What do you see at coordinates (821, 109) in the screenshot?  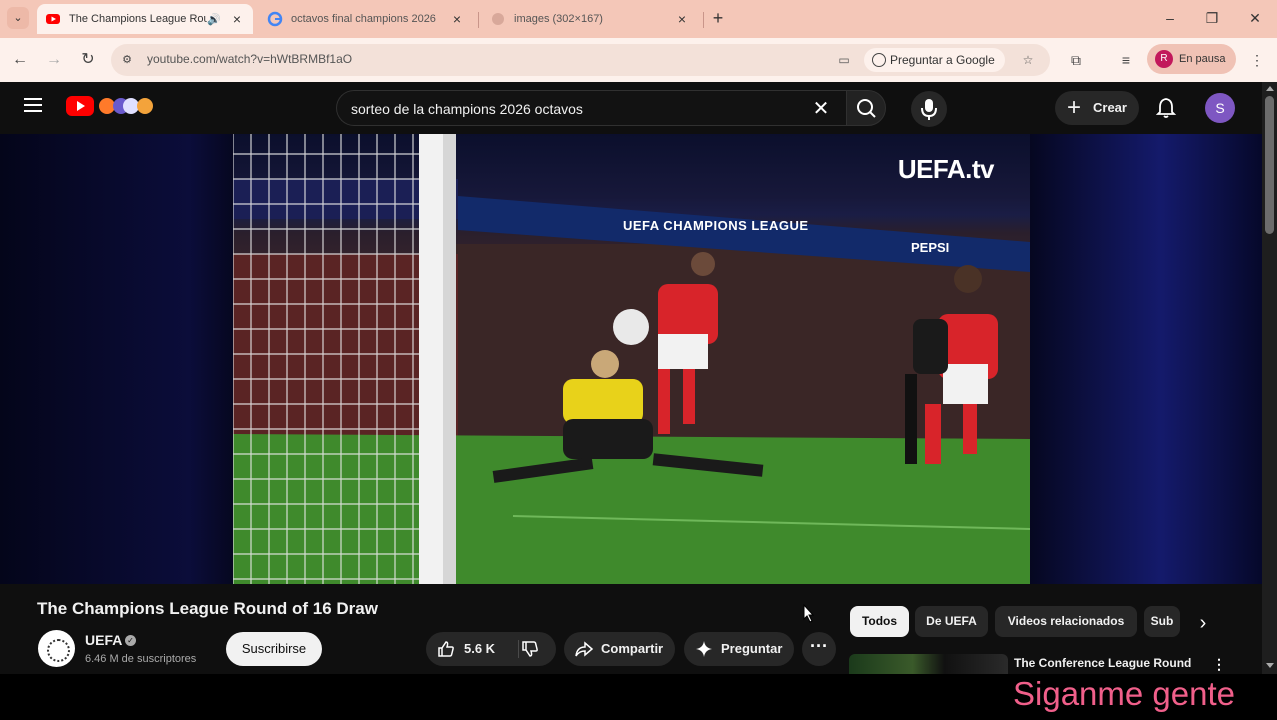 I see `clear-search-icon: ✕` at bounding box center [821, 109].